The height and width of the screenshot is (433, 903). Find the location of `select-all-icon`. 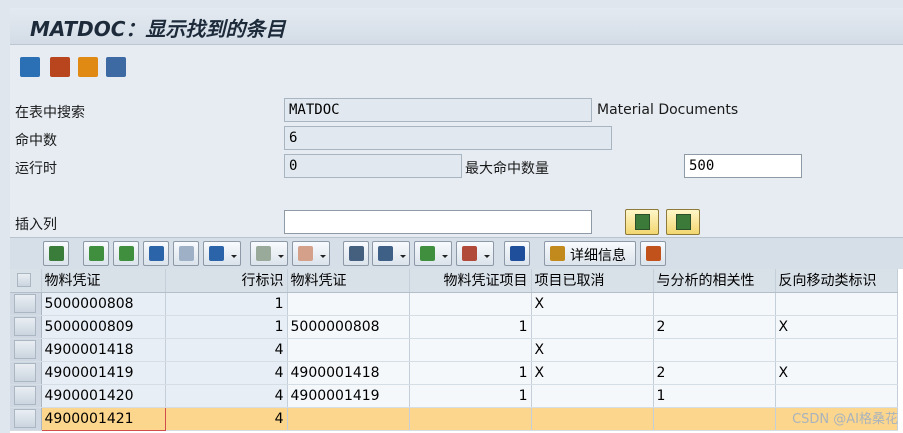

select-all-icon is located at coordinates (24, 280).